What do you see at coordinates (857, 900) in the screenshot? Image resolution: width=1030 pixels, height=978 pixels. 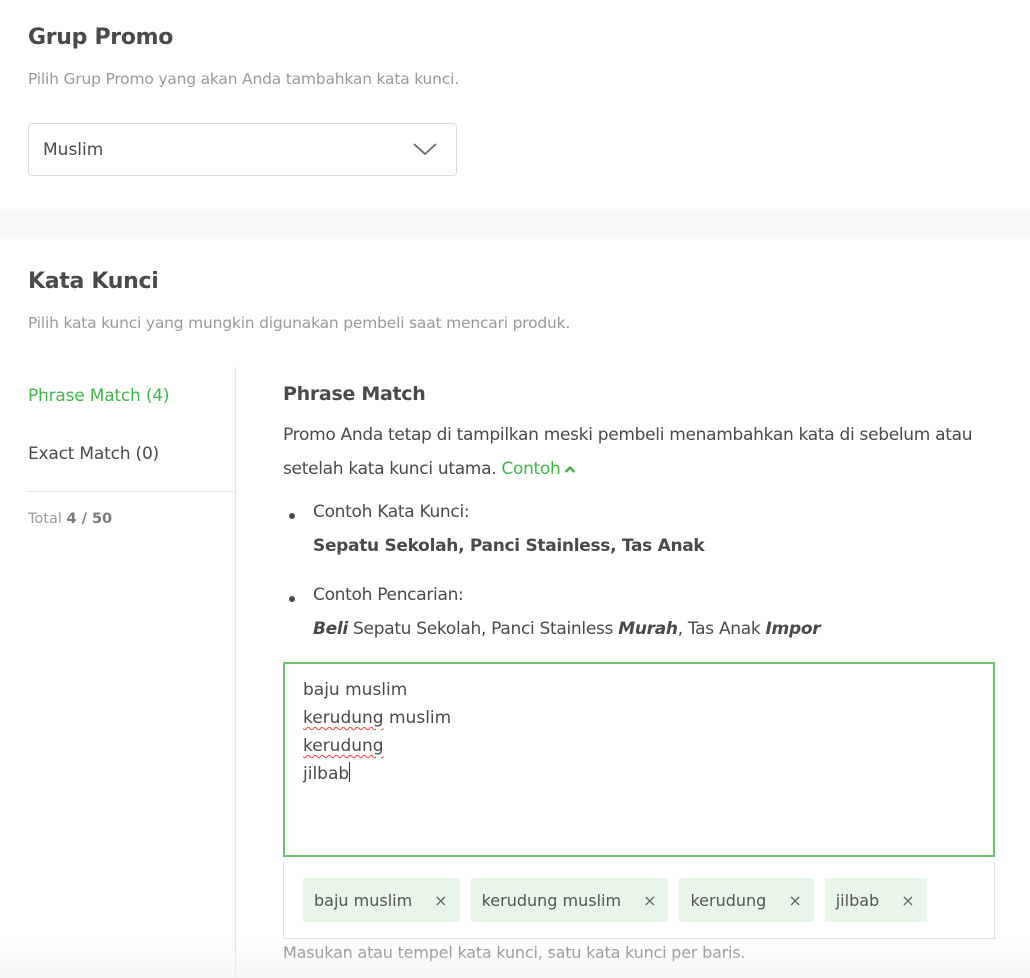 I see `keyword-chip-label: jilbab` at bounding box center [857, 900].